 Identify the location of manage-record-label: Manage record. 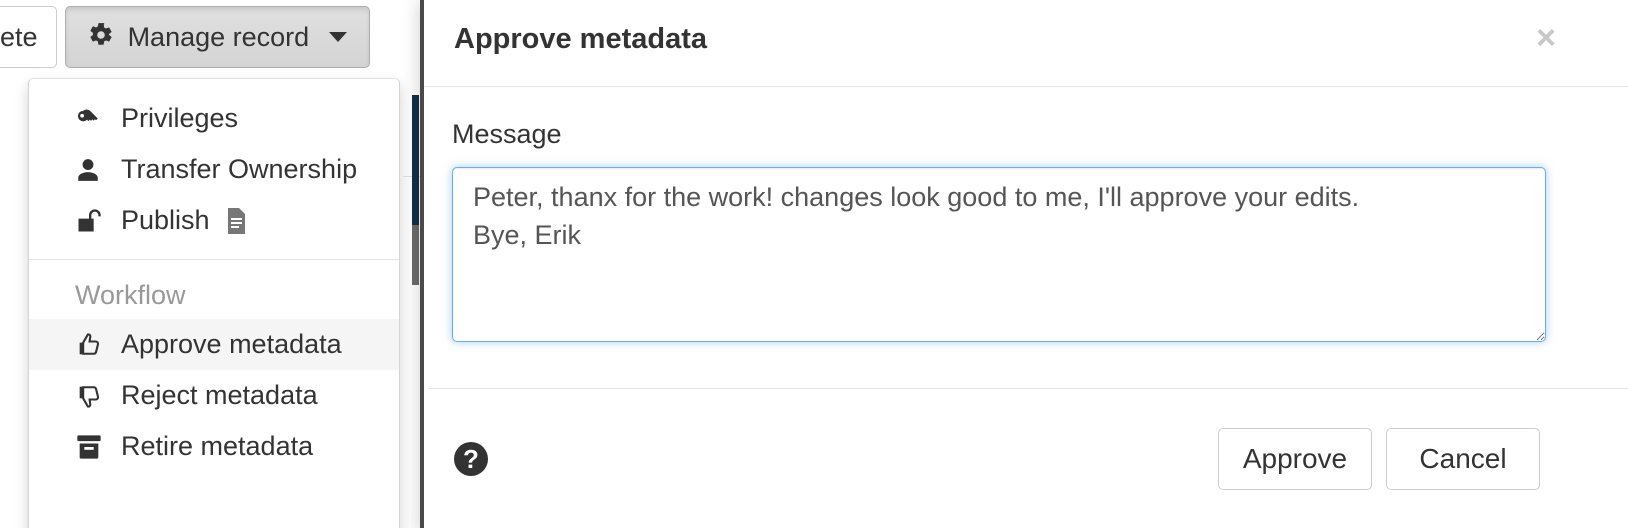
(218, 36).